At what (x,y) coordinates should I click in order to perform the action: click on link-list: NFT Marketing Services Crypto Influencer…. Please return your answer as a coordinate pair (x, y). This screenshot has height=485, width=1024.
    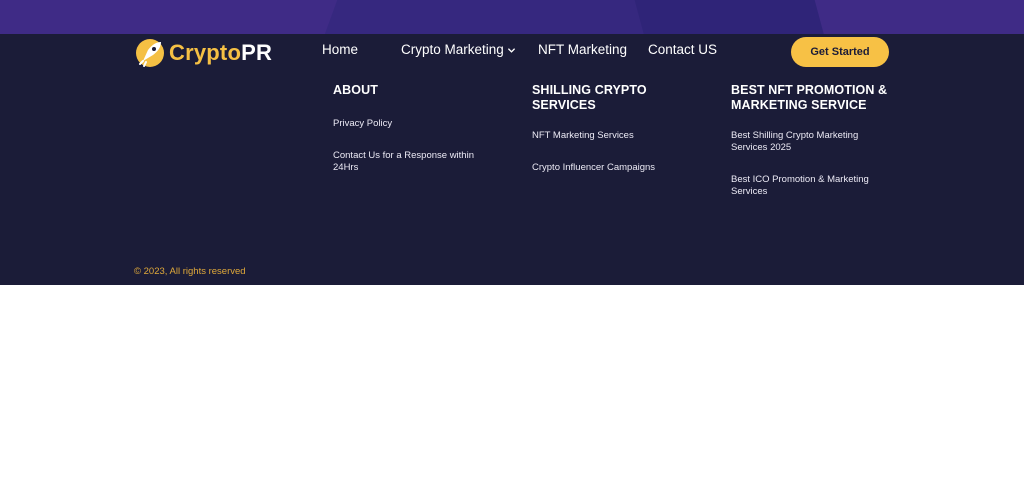
    Looking at the image, I should click on (617, 152).